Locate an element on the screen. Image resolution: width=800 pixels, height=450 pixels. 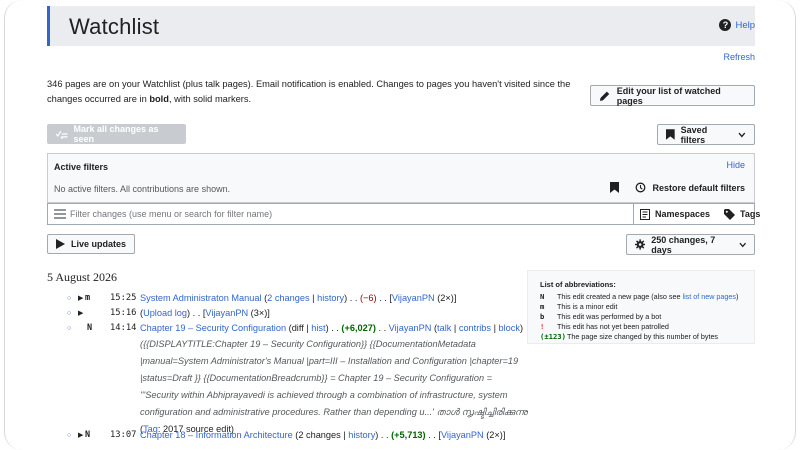
abbr-row-bot: b This edit was performed by a bot is located at coordinates (641, 317).